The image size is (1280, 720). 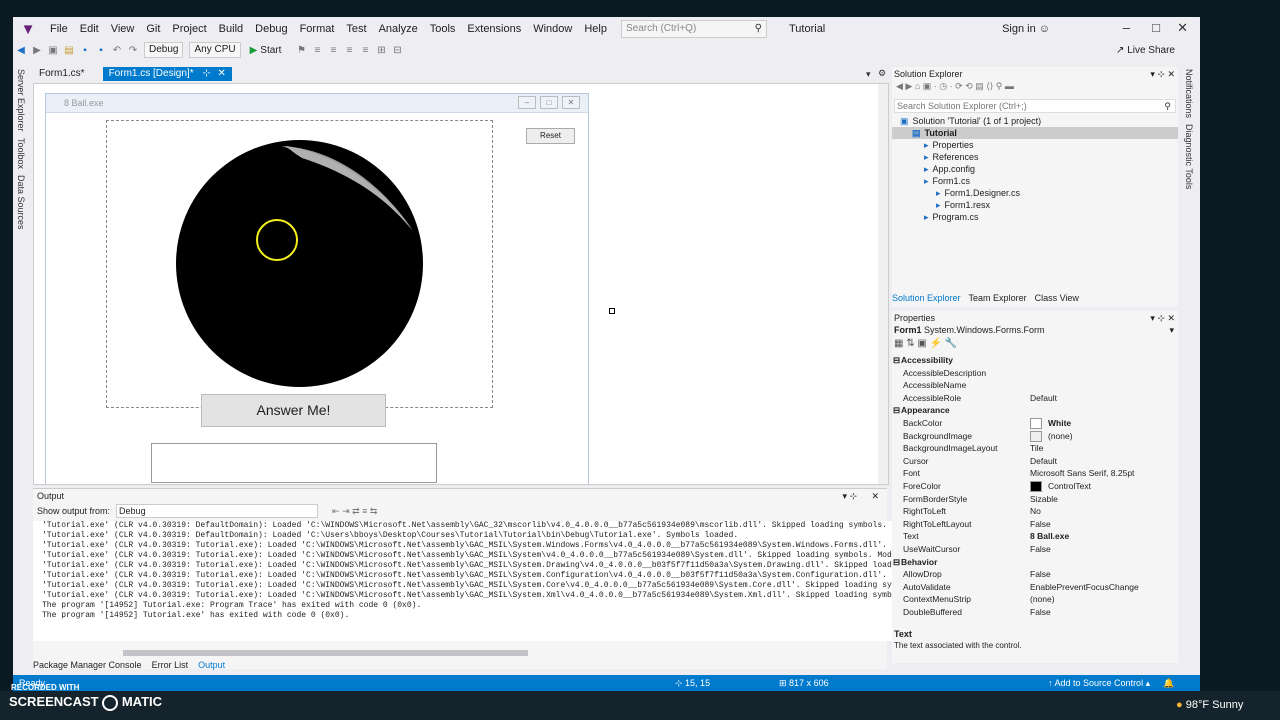 What do you see at coordinates (217, 511) in the screenshot?
I see `output-source-dropdown: Debug` at bounding box center [217, 511].